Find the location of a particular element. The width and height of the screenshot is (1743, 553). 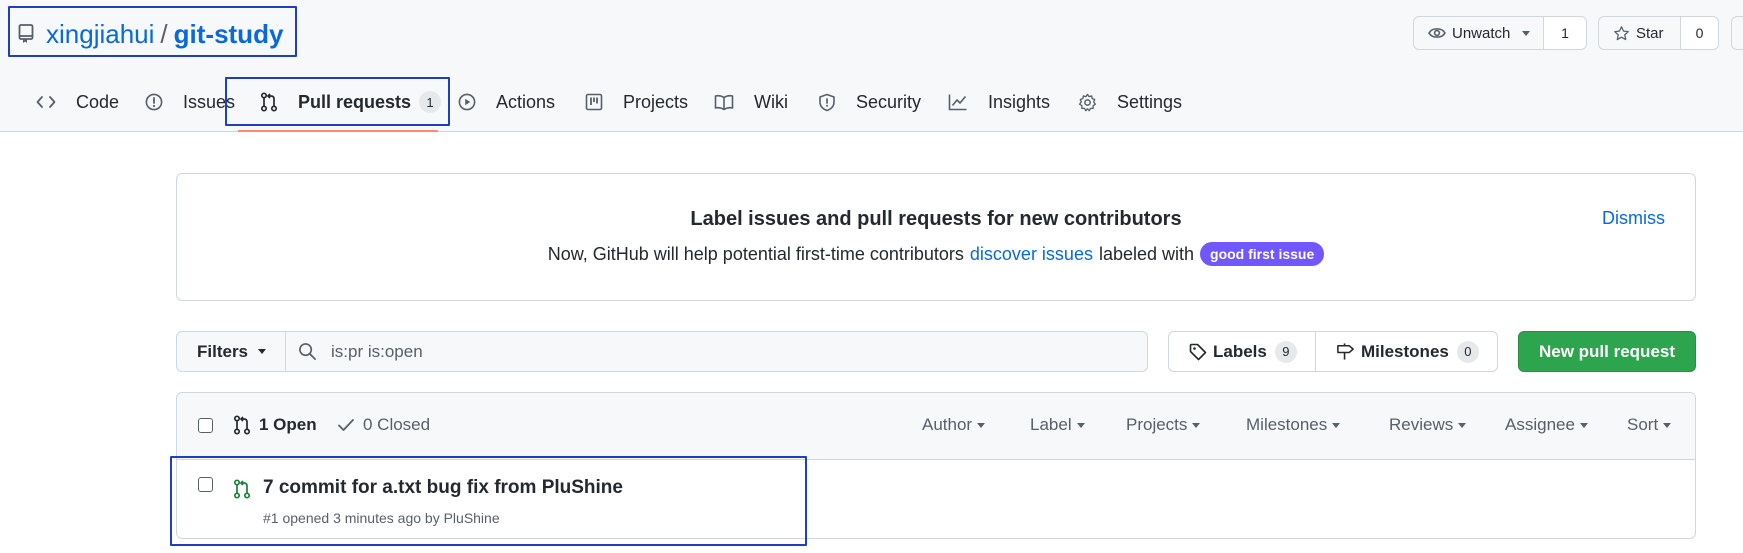

git-pull-request-icon is located at coordinates (246, 425).